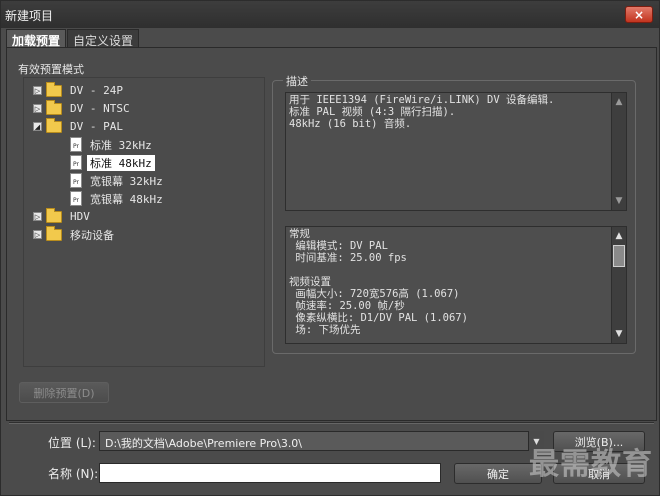 The image size is (660, 496). What do you see at coordinates (64, 392) in the screenshot?
I see `delete-preset-button: 删除预置(D)` at bounding box center [64, 392].